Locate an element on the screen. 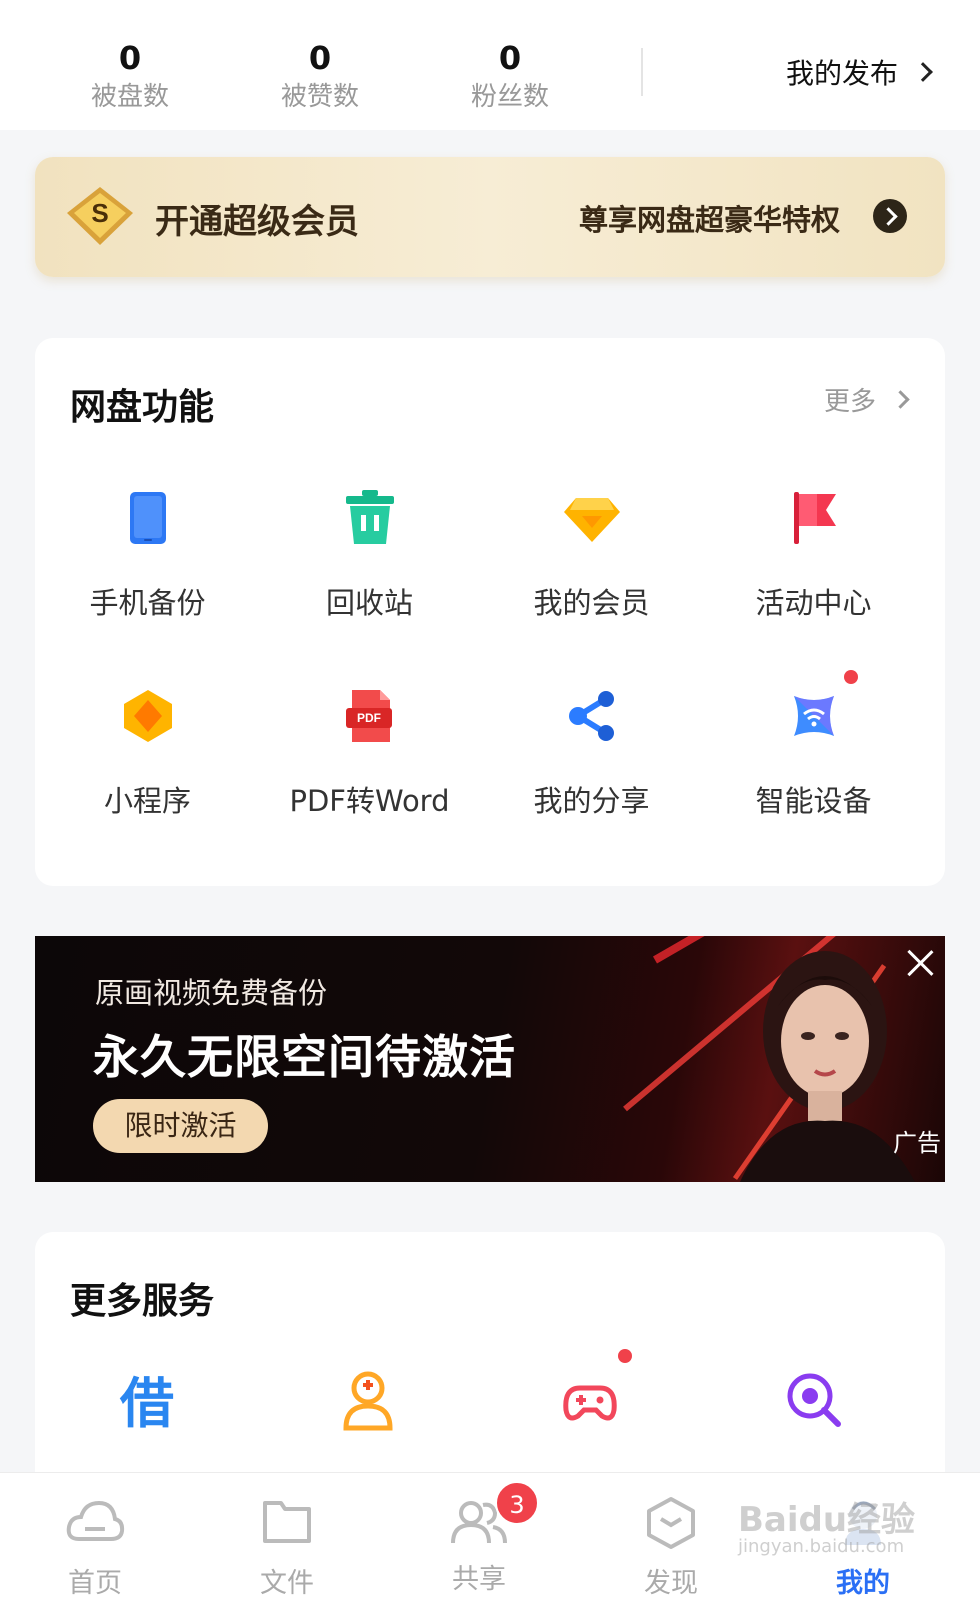 The height and width of the screenshot is (1600, 980). ad-line-1: 原画视频免费备份 is located at coordinates (211, 993).